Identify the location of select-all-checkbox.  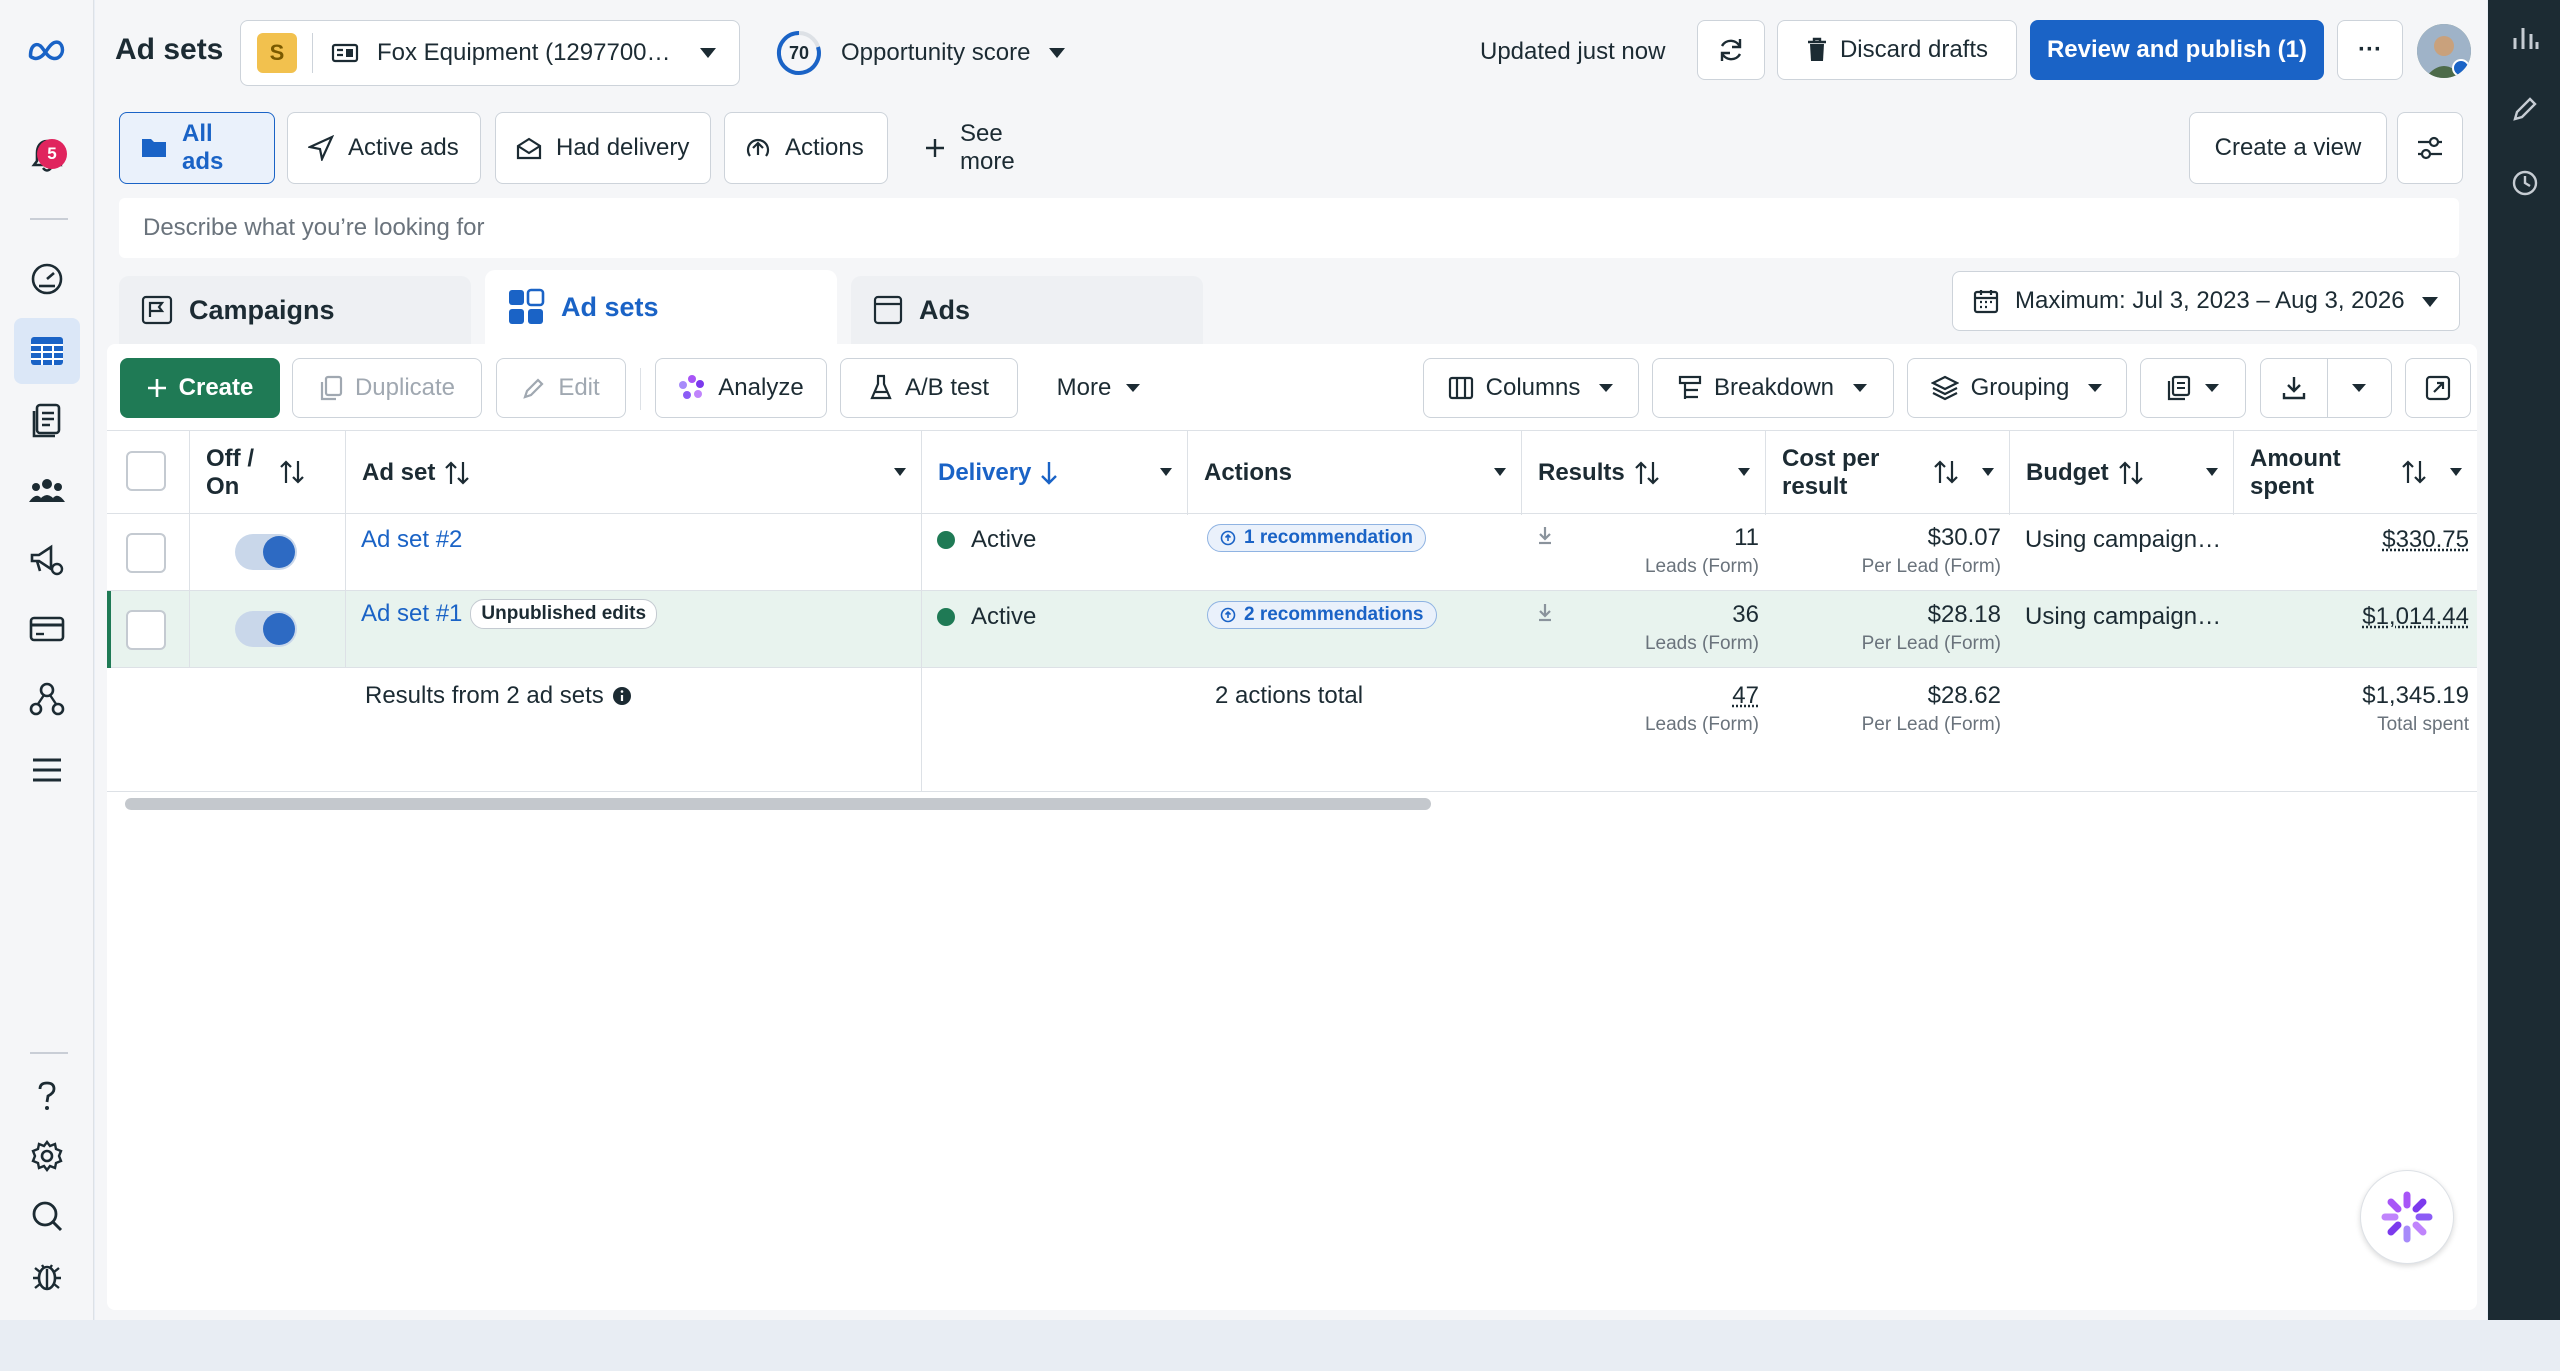
(146, 471).